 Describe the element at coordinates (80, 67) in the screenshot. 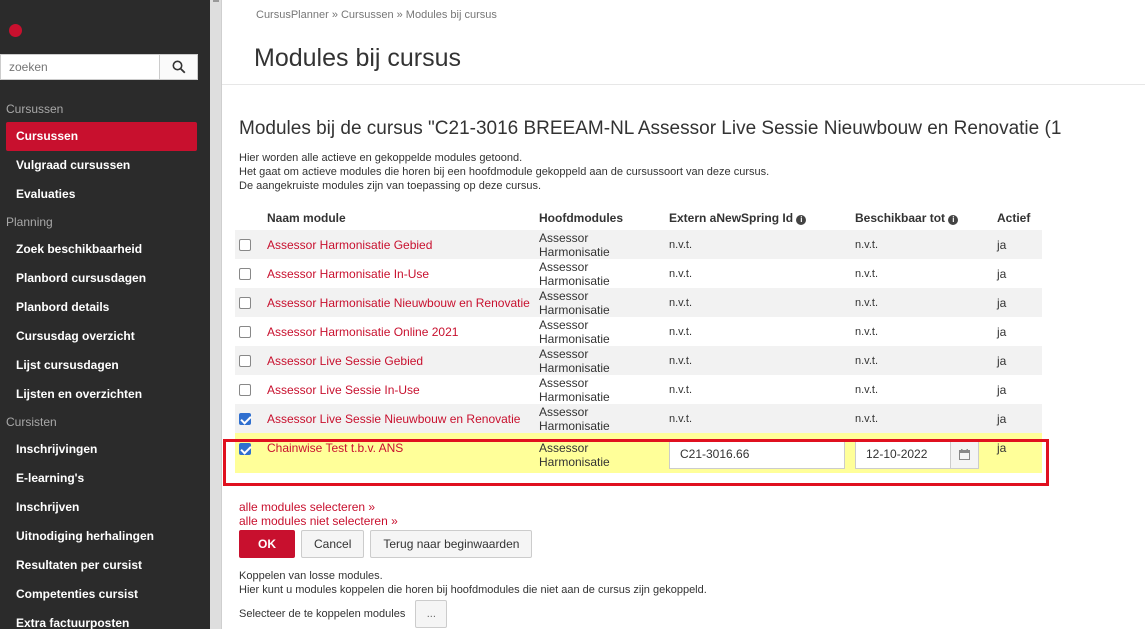

I see `search-input` at that location.